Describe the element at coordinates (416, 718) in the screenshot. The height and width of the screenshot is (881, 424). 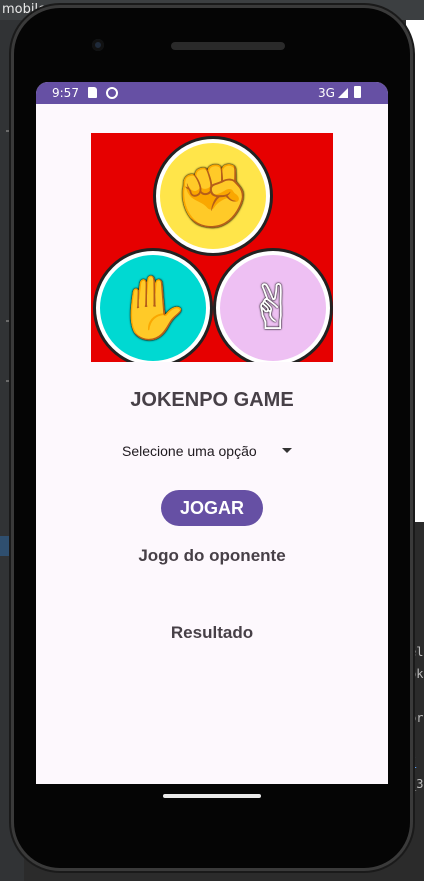
I see `ide-console-line: or` at that location.